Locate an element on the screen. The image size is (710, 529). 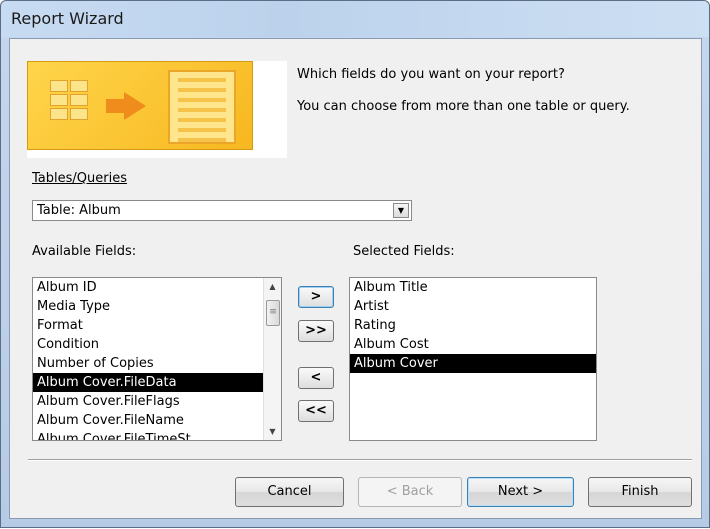
remove-all-fields-button: << is located at coordinates (316, 411).